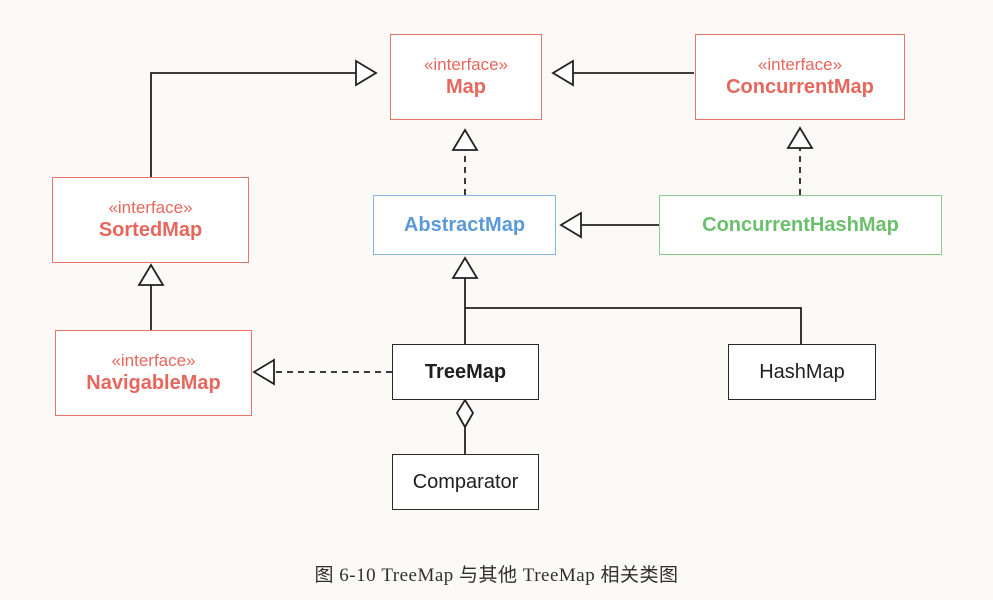  I want to click on map-interface-box: «interface» Map, so click(466, 77).